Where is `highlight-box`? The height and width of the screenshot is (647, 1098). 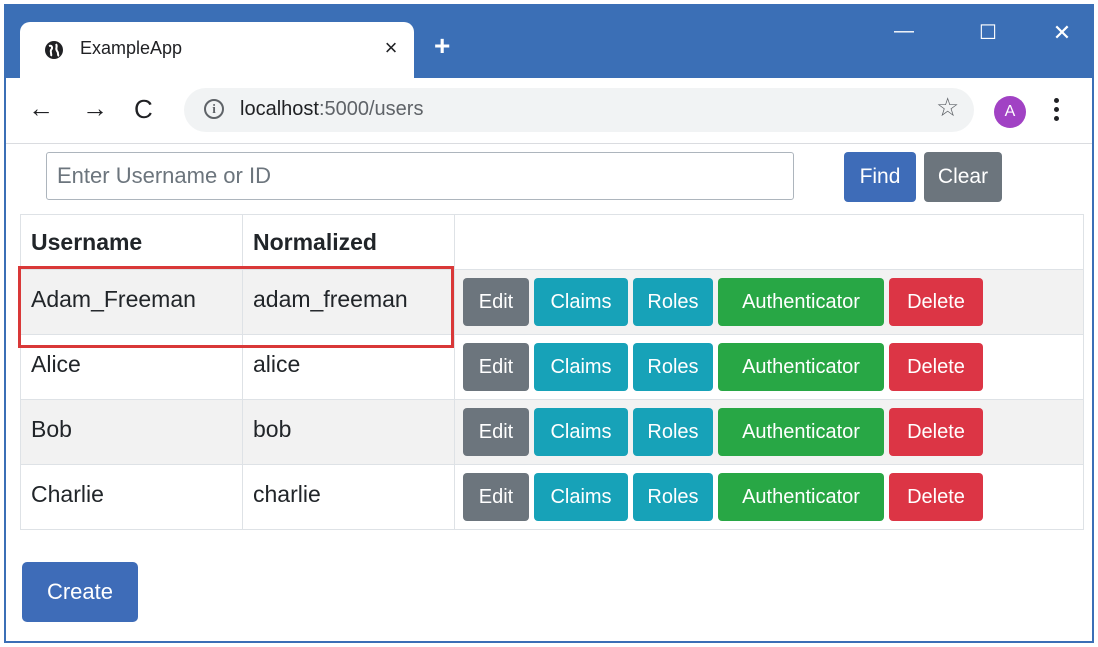
highlight-box is located at coordinates (236, 307).